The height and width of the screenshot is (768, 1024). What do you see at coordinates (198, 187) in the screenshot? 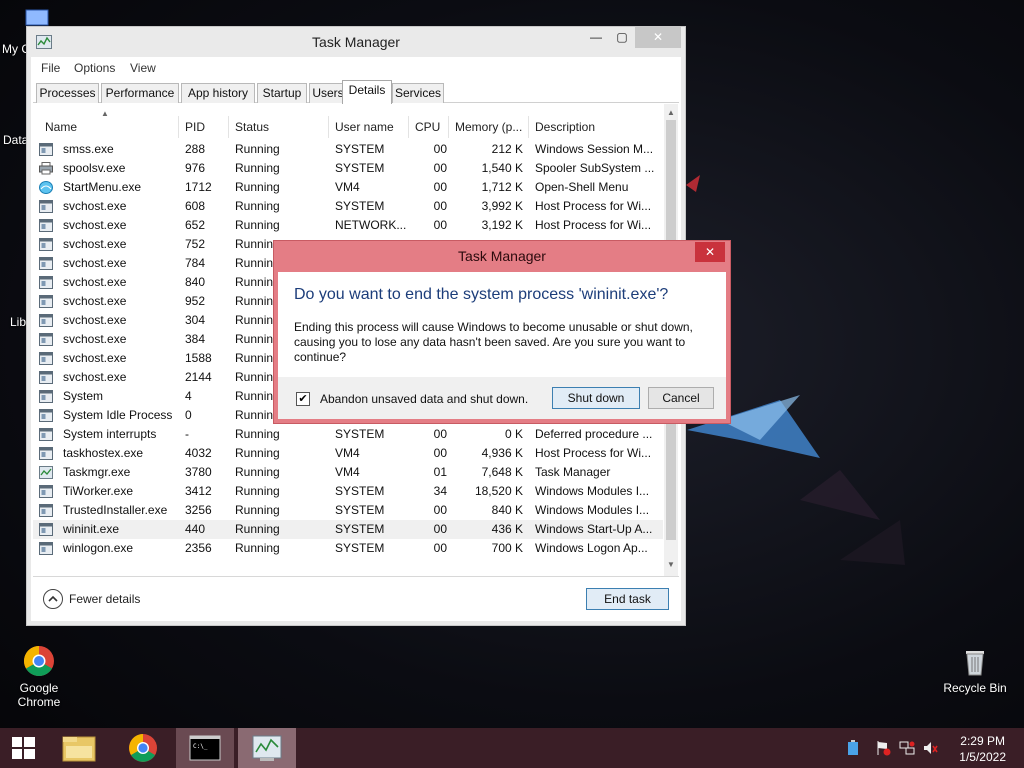
I see `cell-pid: 1712` at bounding box center [198, 187].